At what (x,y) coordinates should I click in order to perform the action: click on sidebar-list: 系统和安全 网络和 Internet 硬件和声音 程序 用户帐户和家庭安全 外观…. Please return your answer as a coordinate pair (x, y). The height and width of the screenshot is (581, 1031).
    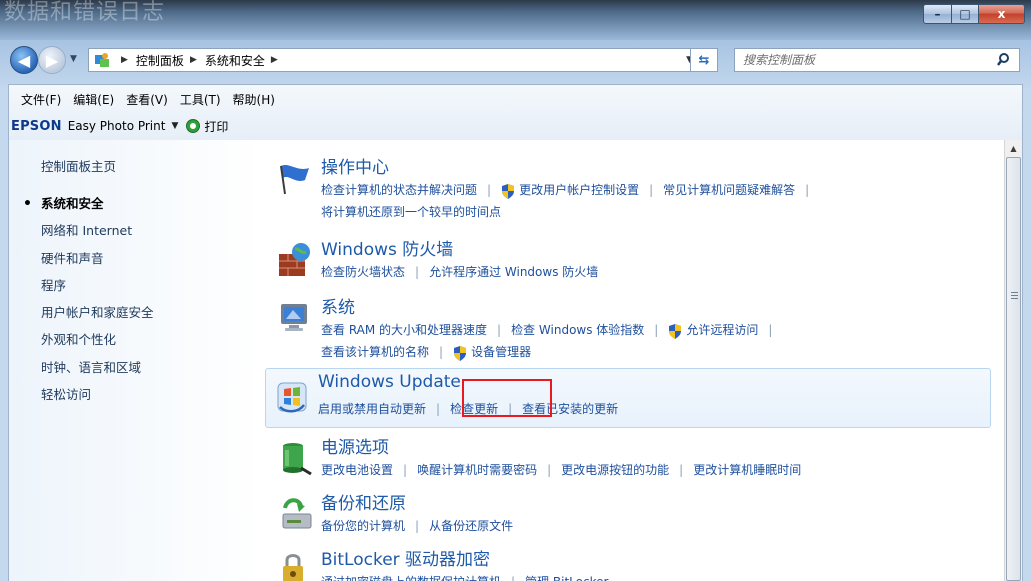
    Looking at the image, I should click on (88, 304).